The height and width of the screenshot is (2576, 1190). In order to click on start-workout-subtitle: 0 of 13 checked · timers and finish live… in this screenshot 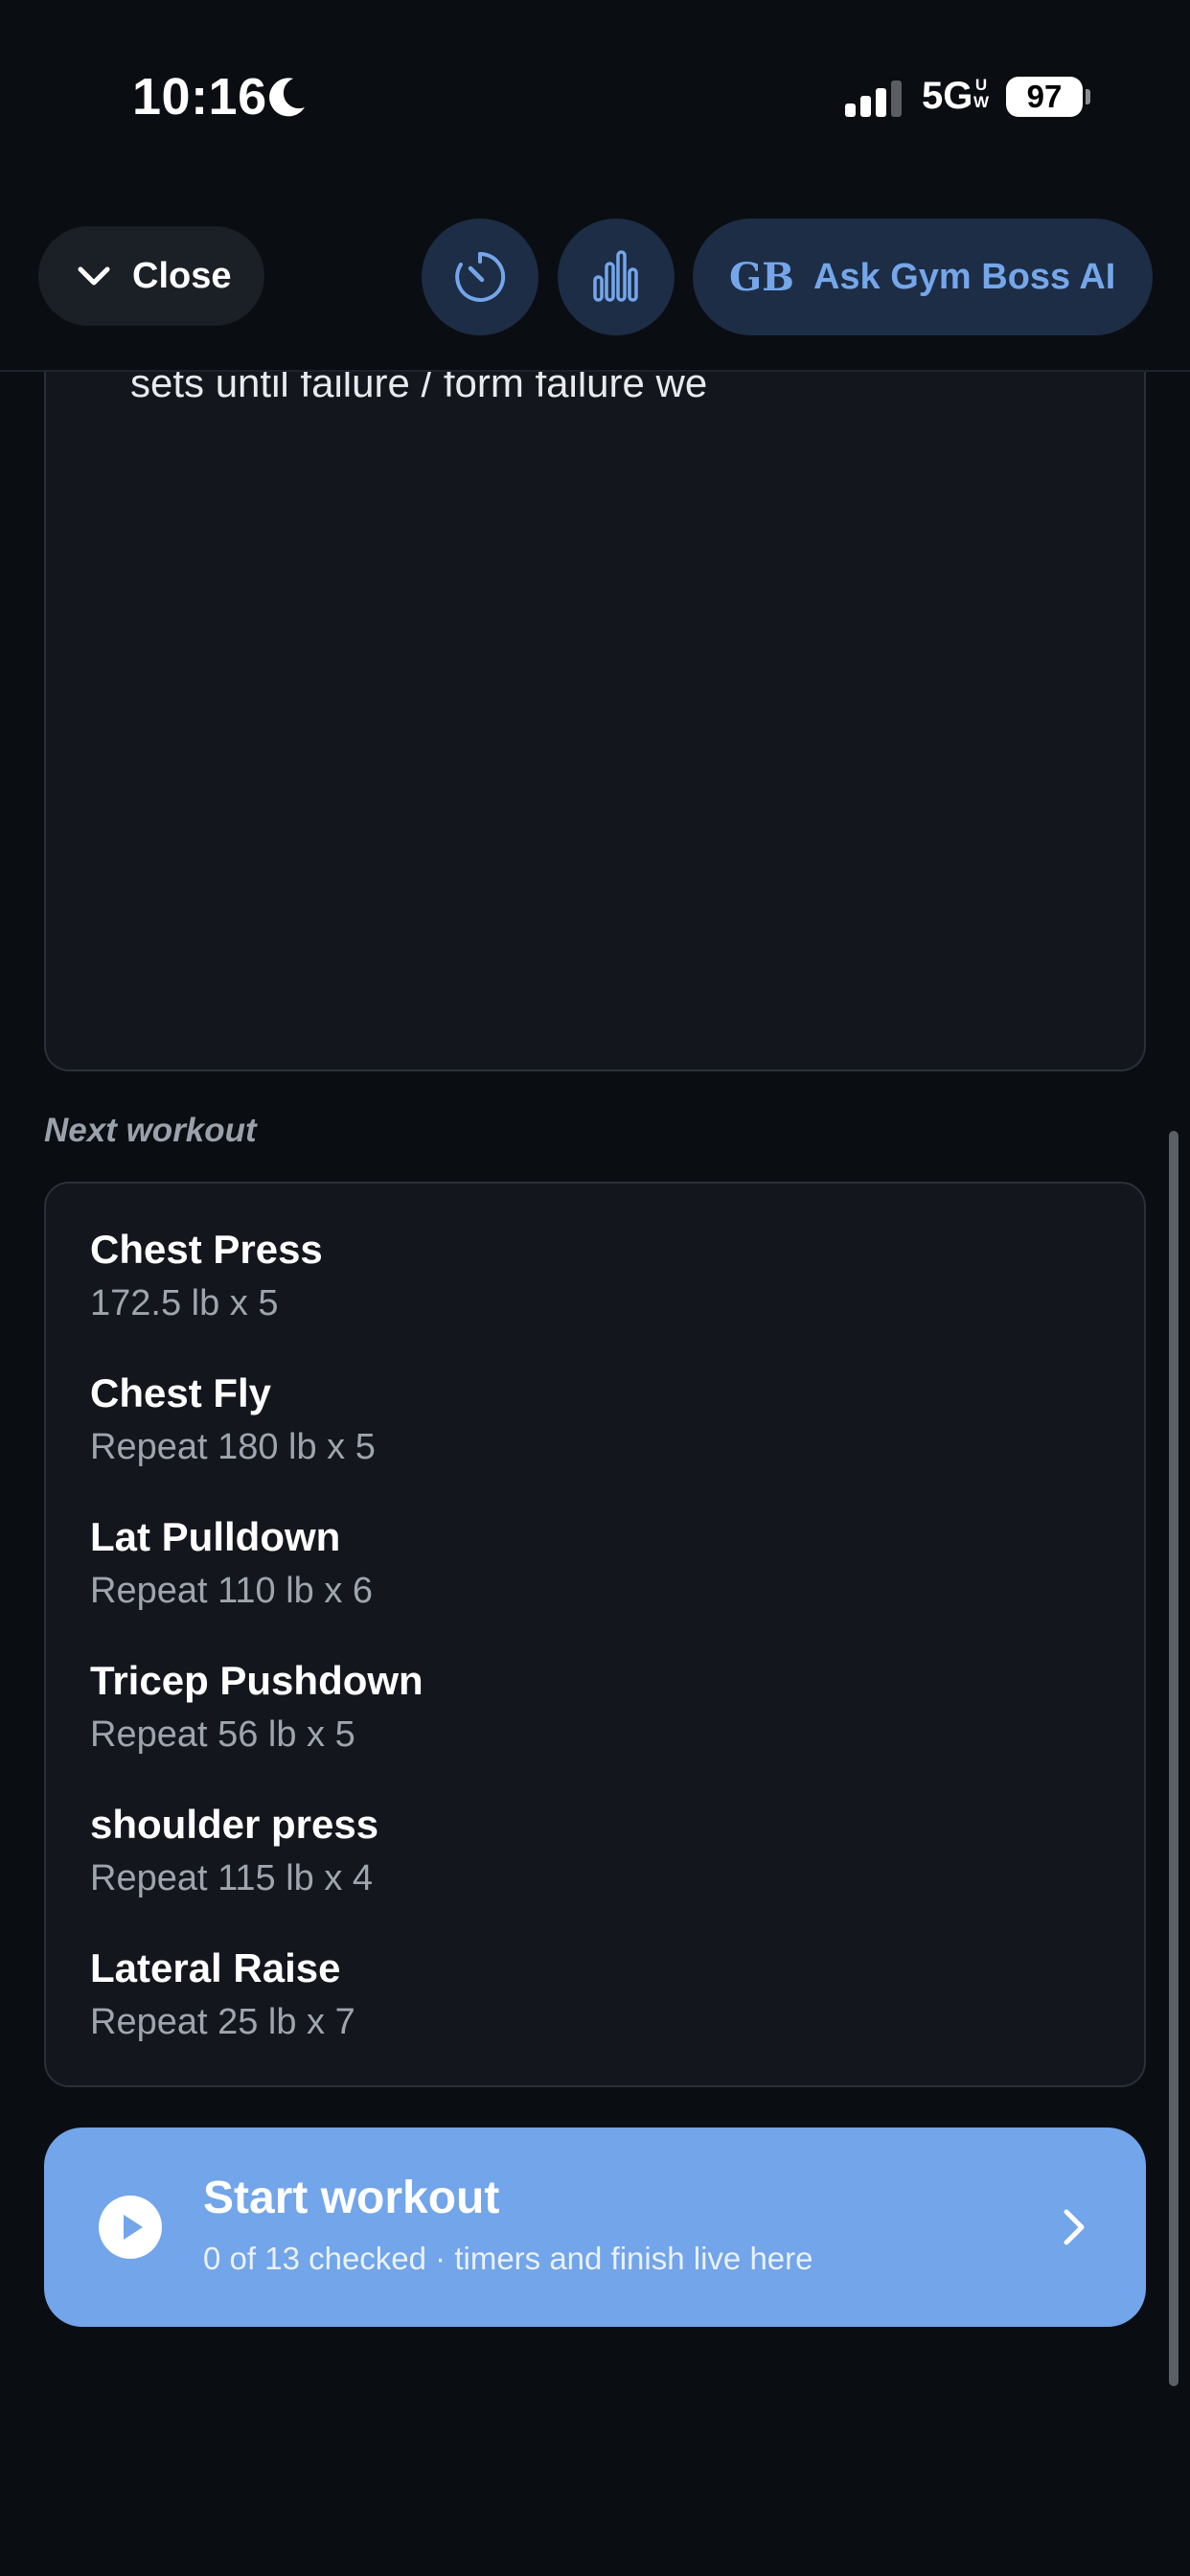, I will do `click(508, 2258)`.